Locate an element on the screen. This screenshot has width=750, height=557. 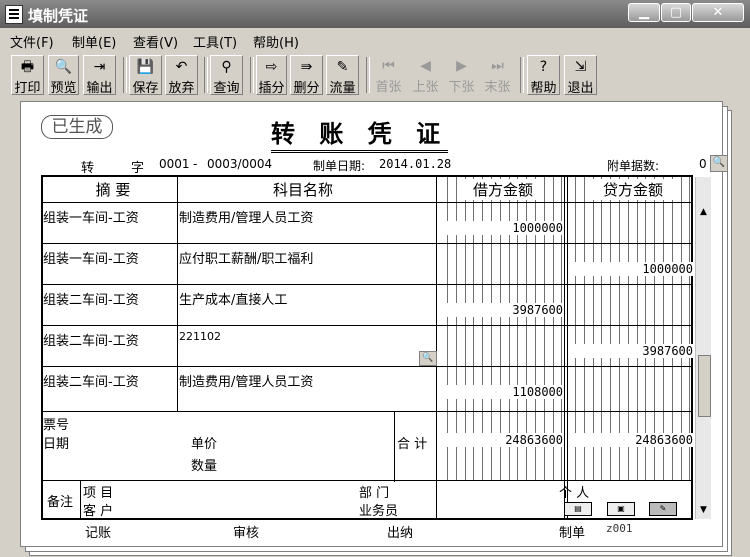
undo-icon: ↶ is located at coordinates (181, 67).